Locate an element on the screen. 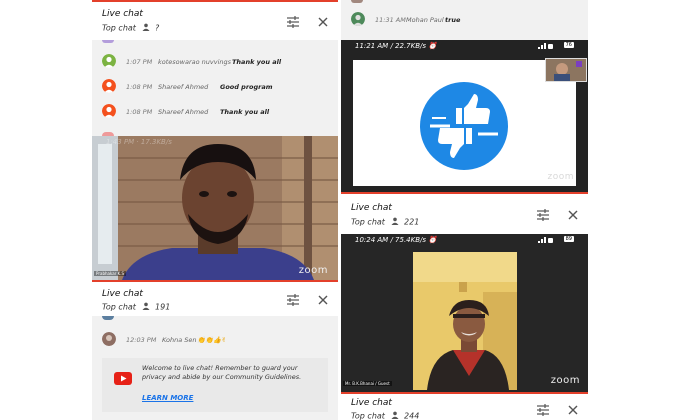 This screenshot has width=680, height=420. status-bar: 10:24 AM / 75.4KB/s ⏰ 89 is located at coordinates (464, 240).